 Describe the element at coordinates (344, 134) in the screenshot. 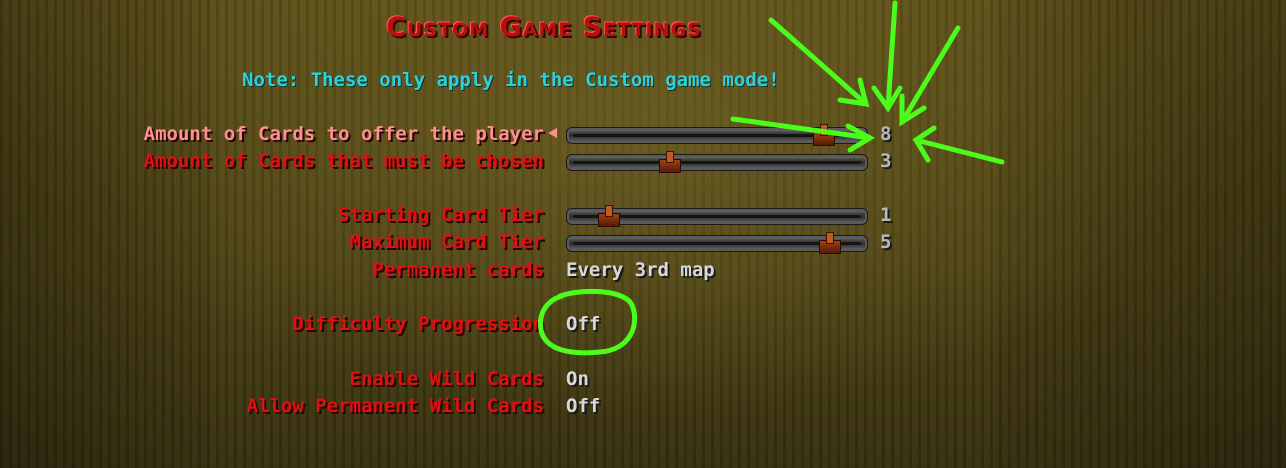

I see `cards-to-offer-label: Amount of Cards to offer the player` at that location.